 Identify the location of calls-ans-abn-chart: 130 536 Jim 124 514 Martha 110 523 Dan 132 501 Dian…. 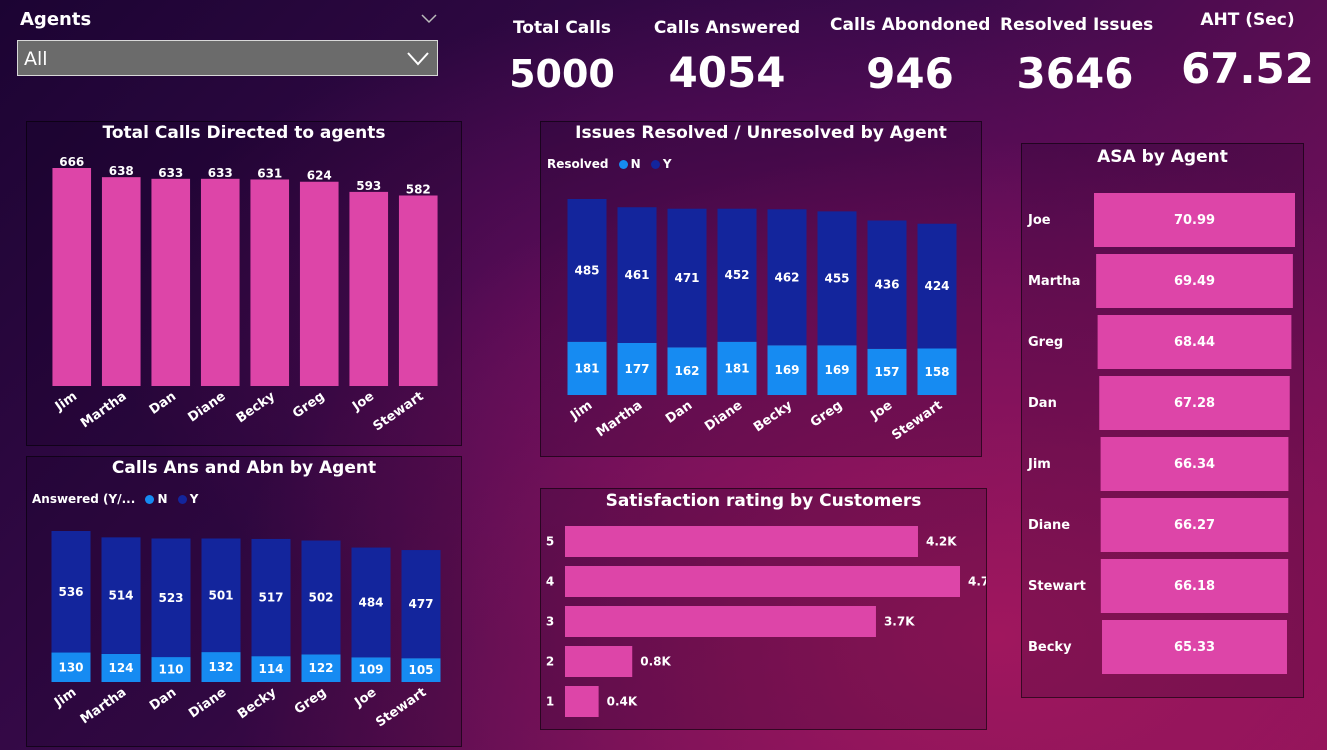
(246, 630).